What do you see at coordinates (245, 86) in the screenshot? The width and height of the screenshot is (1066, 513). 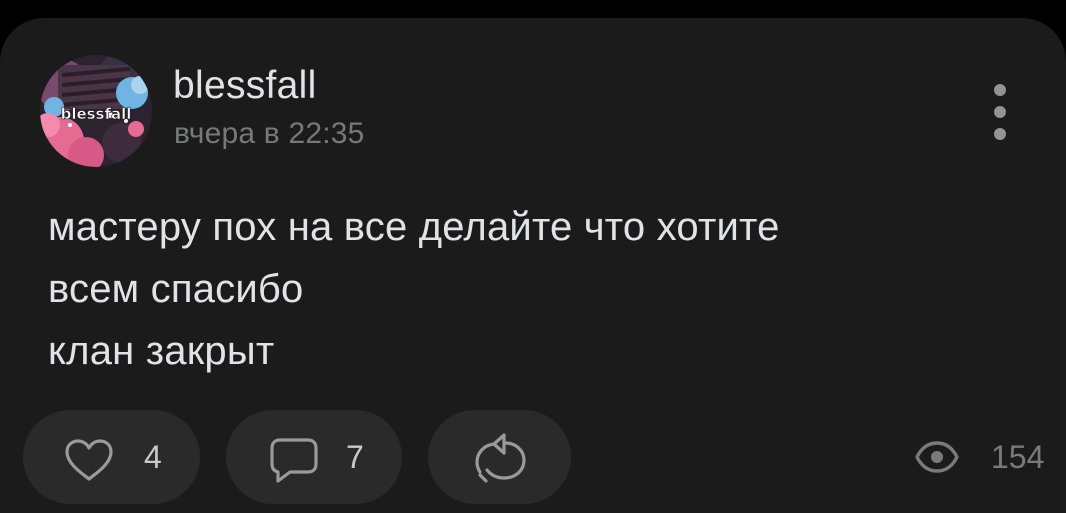 I see `author-name: blessfall` at bounding box center [245, 86].